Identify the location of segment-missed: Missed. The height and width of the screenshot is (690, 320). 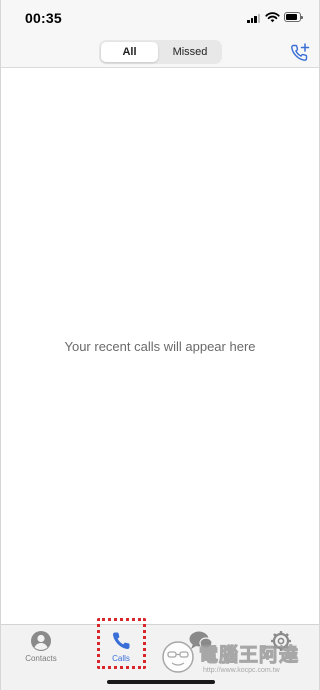
(190, 52).